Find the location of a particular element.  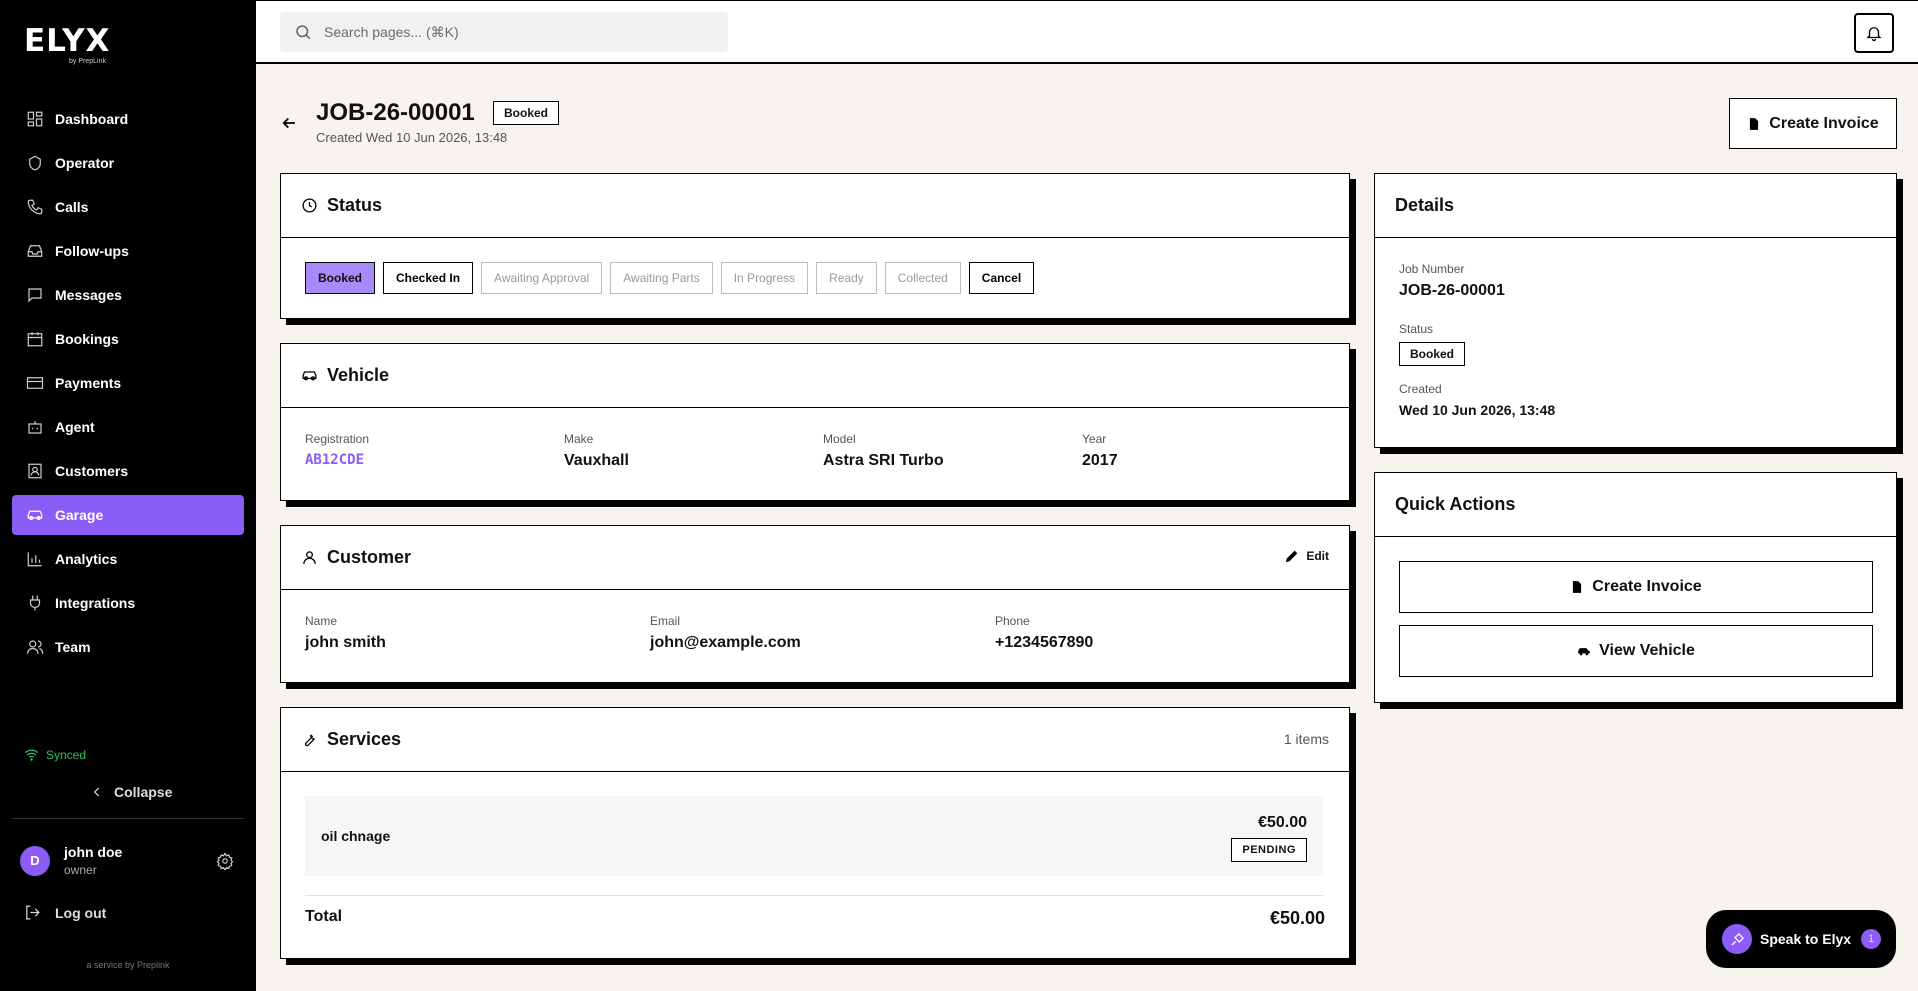

registration-field: Registration AB12CDE is located at coordinates (337, 450).